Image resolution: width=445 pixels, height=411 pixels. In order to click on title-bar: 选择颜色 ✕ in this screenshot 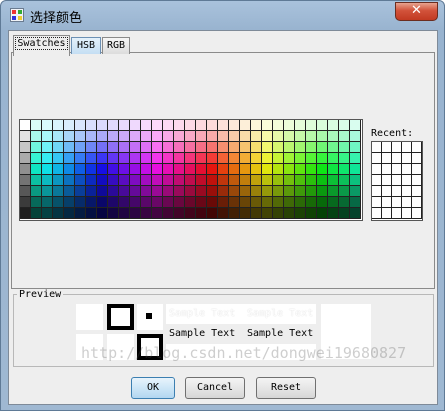, I will do `click(222, 15)`.